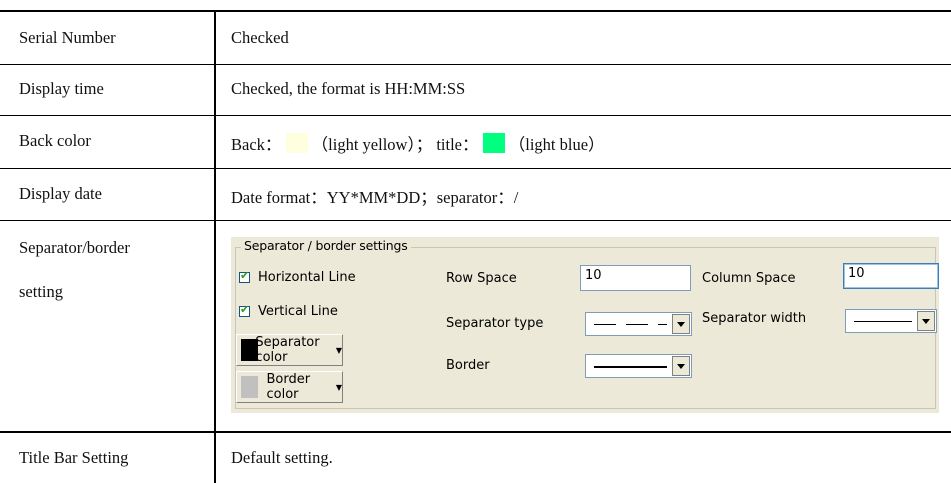 The image size is (951, 483). What do you see at coordinates (630, 324) in the screenshot?
I see `dashed-line-preview` at bounding box center [630, 324].